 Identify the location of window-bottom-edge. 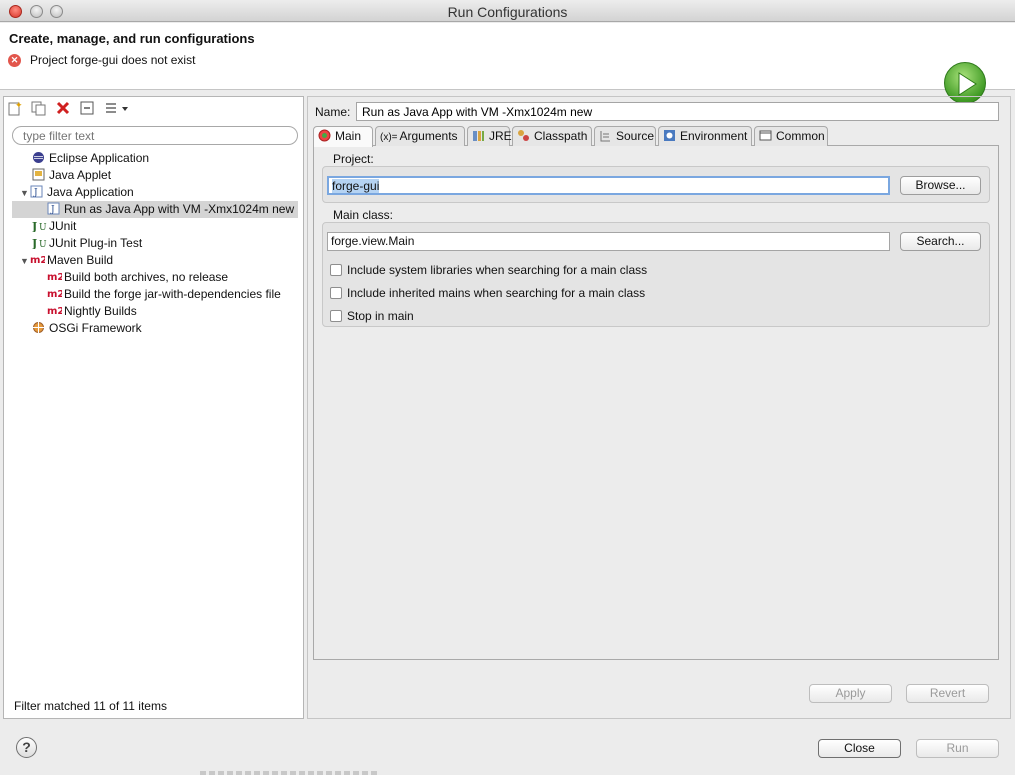
(290, 773).